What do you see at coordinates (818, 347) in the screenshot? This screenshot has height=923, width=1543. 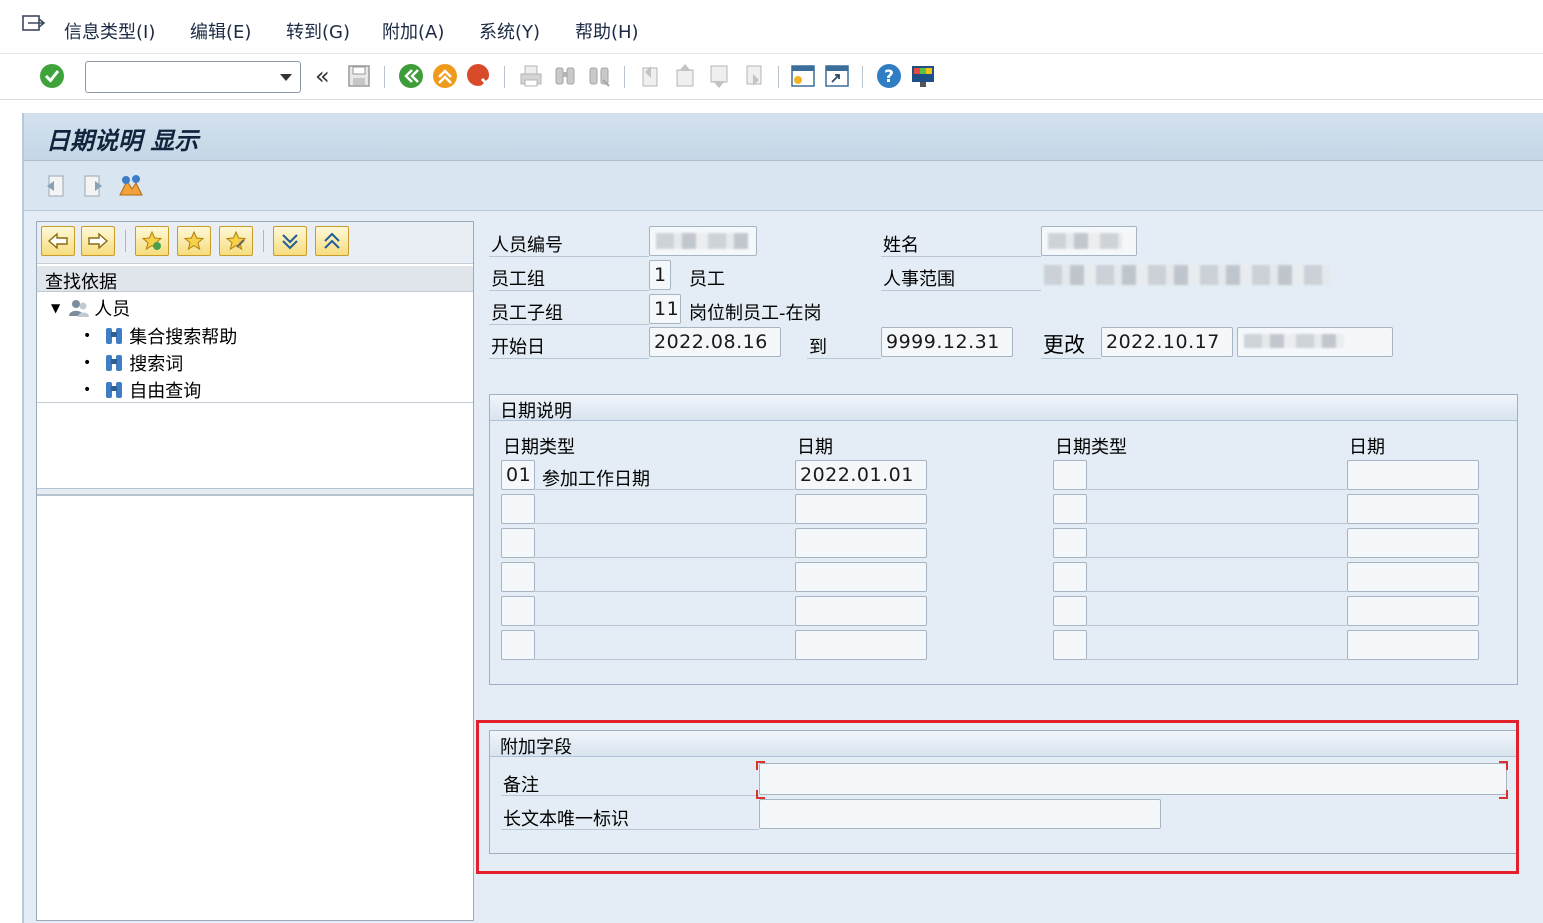 I see `to-label: 到` at bounding box center [818, 347].